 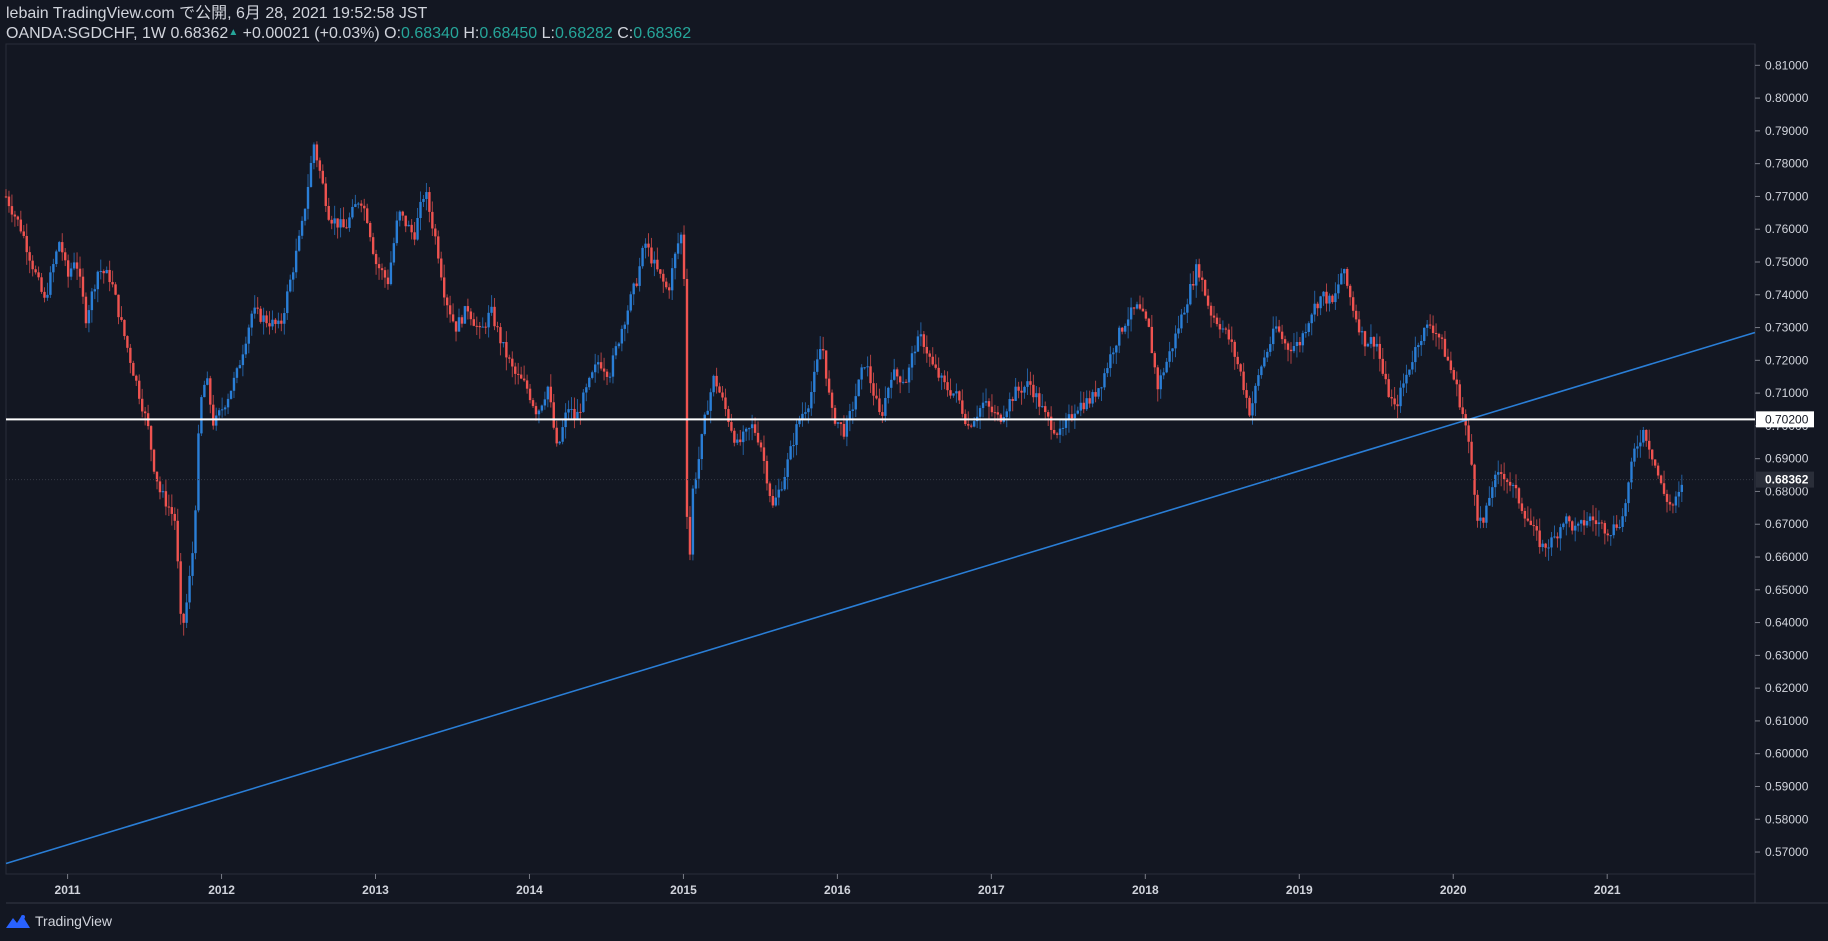 I want to click on low-label: L:, so click(x=548, y=33).